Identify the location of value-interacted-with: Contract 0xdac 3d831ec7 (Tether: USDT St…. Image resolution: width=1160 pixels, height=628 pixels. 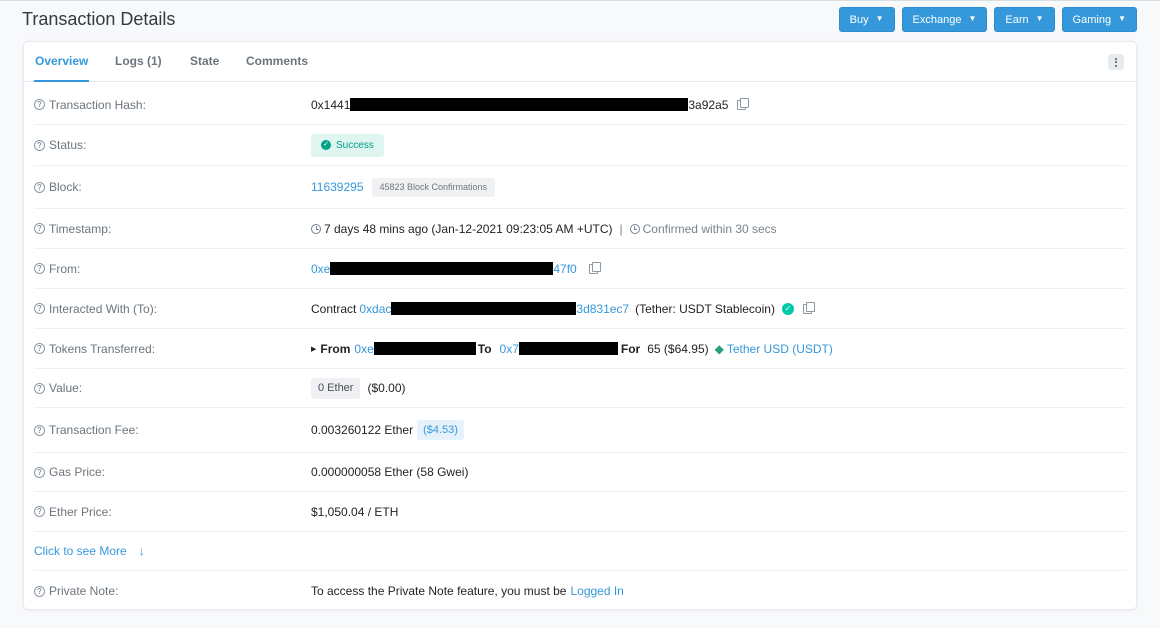
(563, 308).